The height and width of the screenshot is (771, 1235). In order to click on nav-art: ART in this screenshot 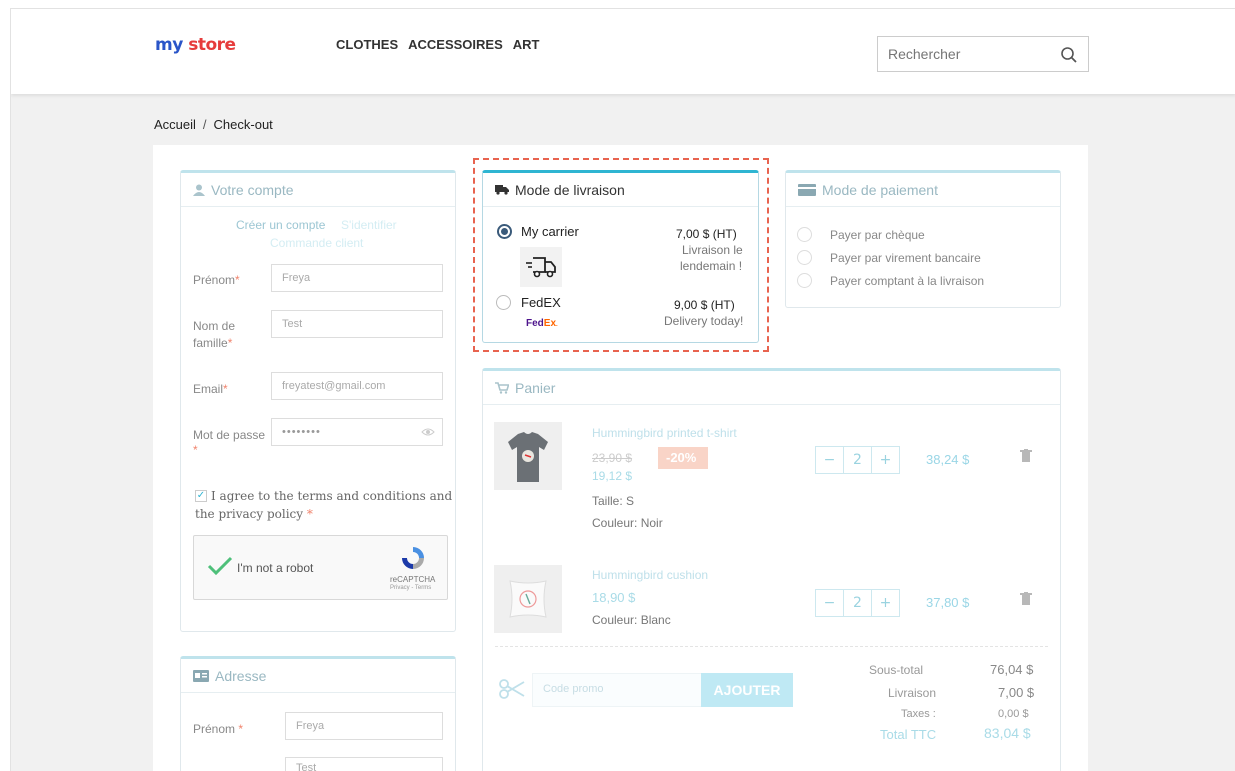, I will do `click(526, 44)`.